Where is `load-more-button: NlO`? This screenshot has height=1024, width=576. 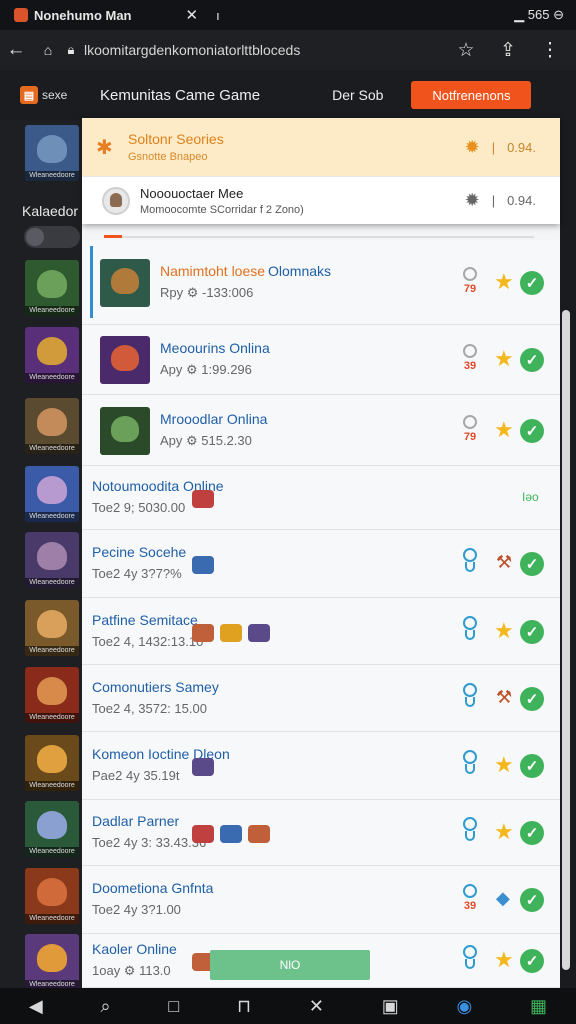 load-more-button: NlO is located at coordinates (290, 965).